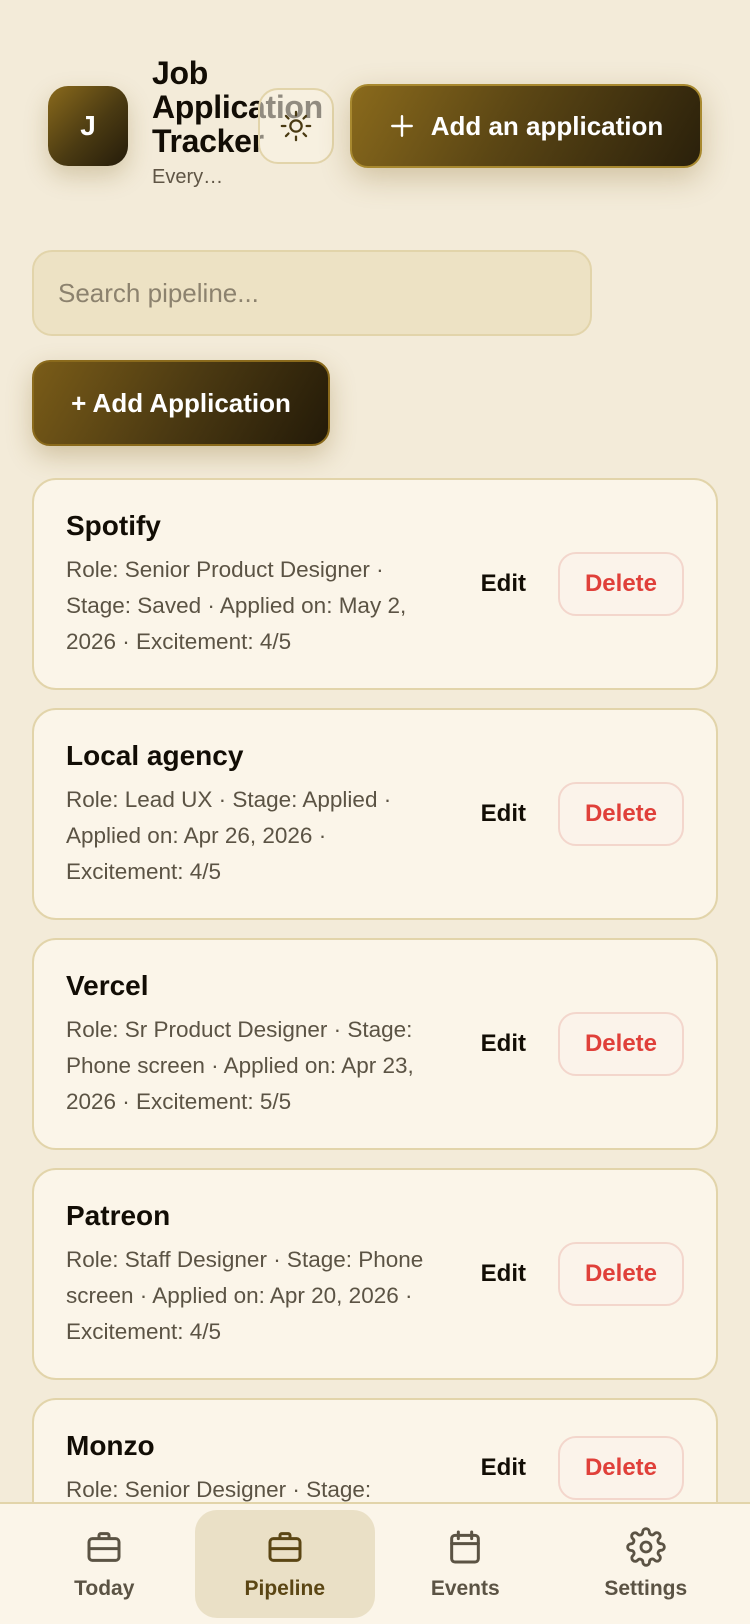 This screenshot has width=750, height=1624. Describe the element at coordinates (104, 1564) in the screenshot. I see `nav-item-today: Today` at that location.